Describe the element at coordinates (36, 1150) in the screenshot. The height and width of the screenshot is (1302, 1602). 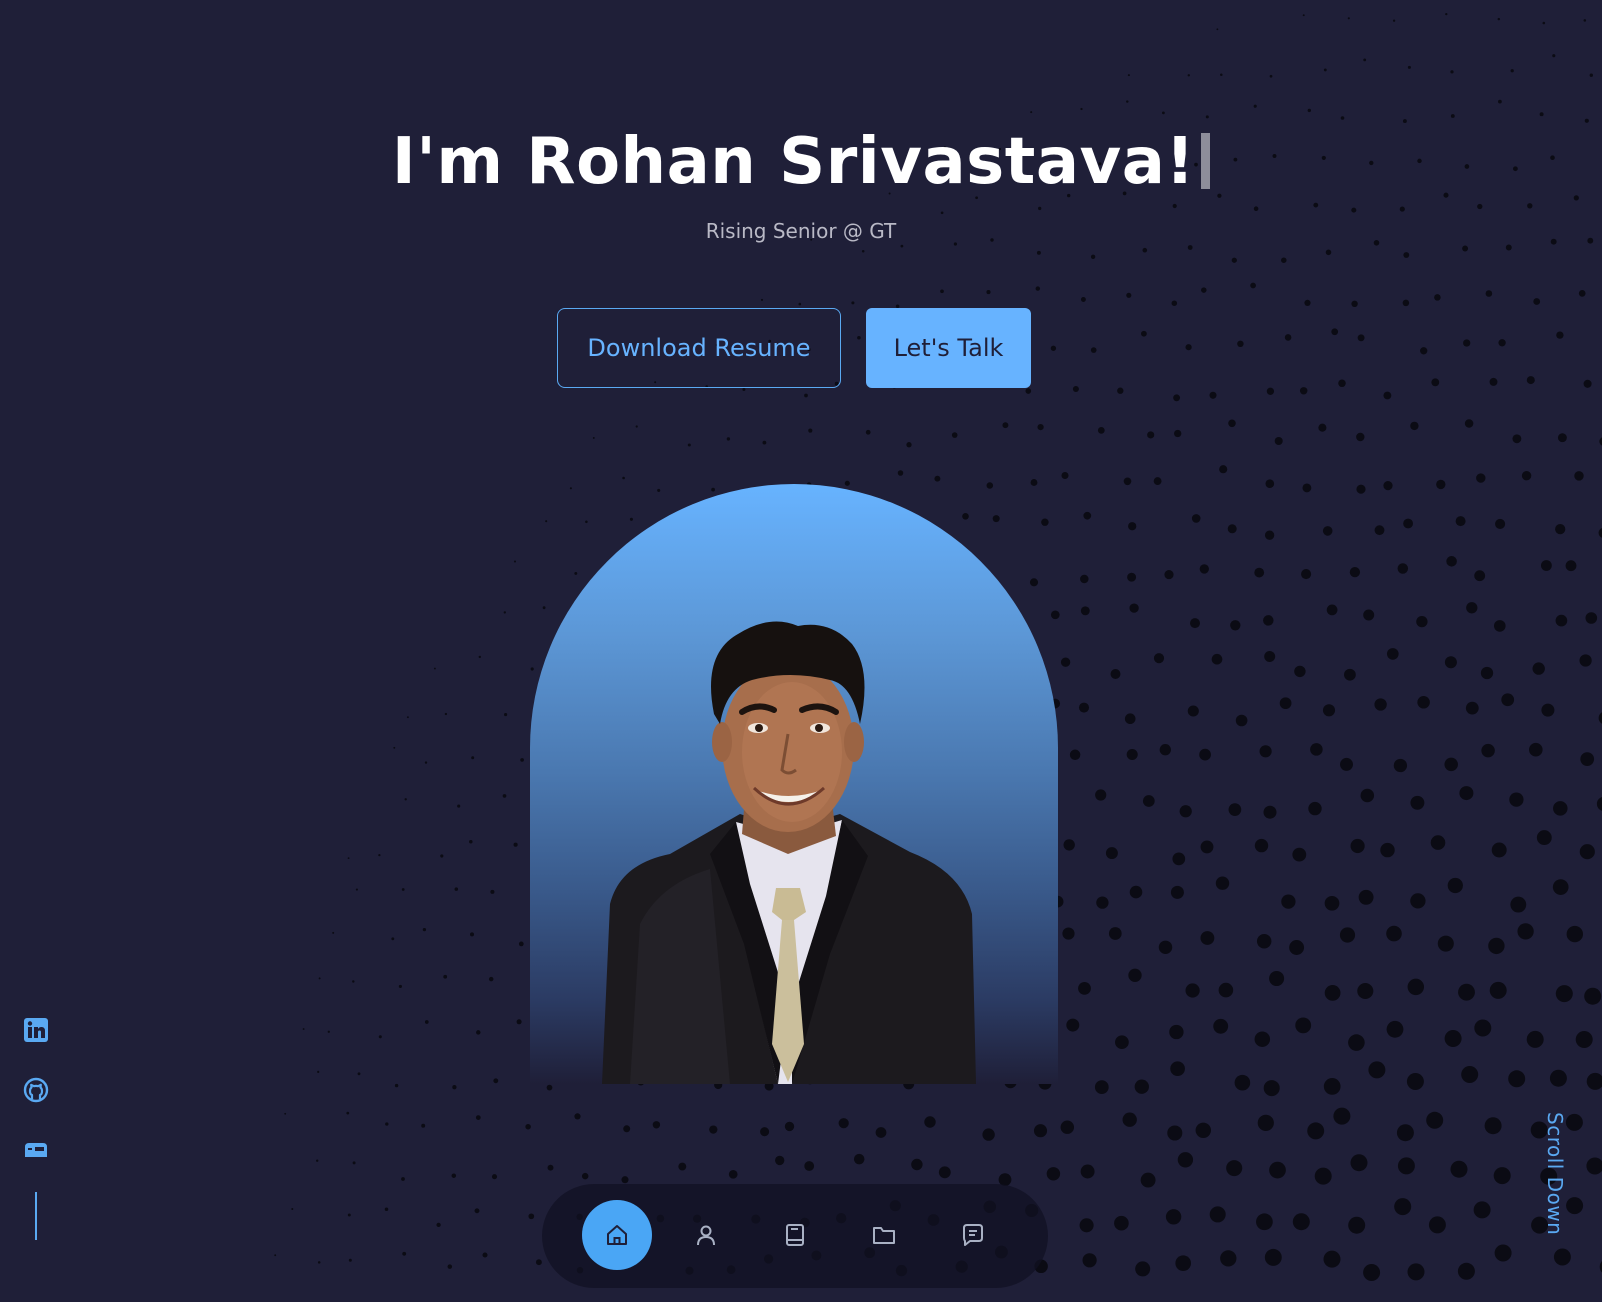
I see `mailbox-link` at that location.